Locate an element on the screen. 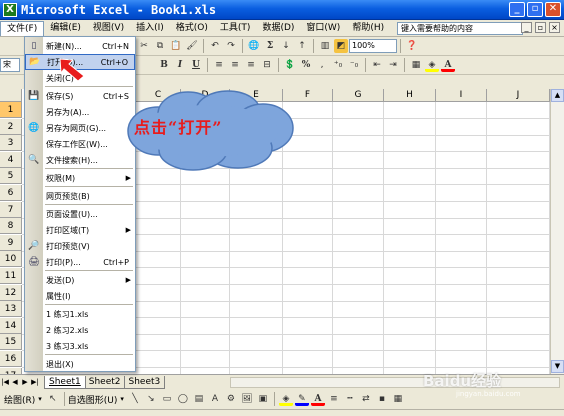  close-button: ✕ is located at coordinates (553, 9).